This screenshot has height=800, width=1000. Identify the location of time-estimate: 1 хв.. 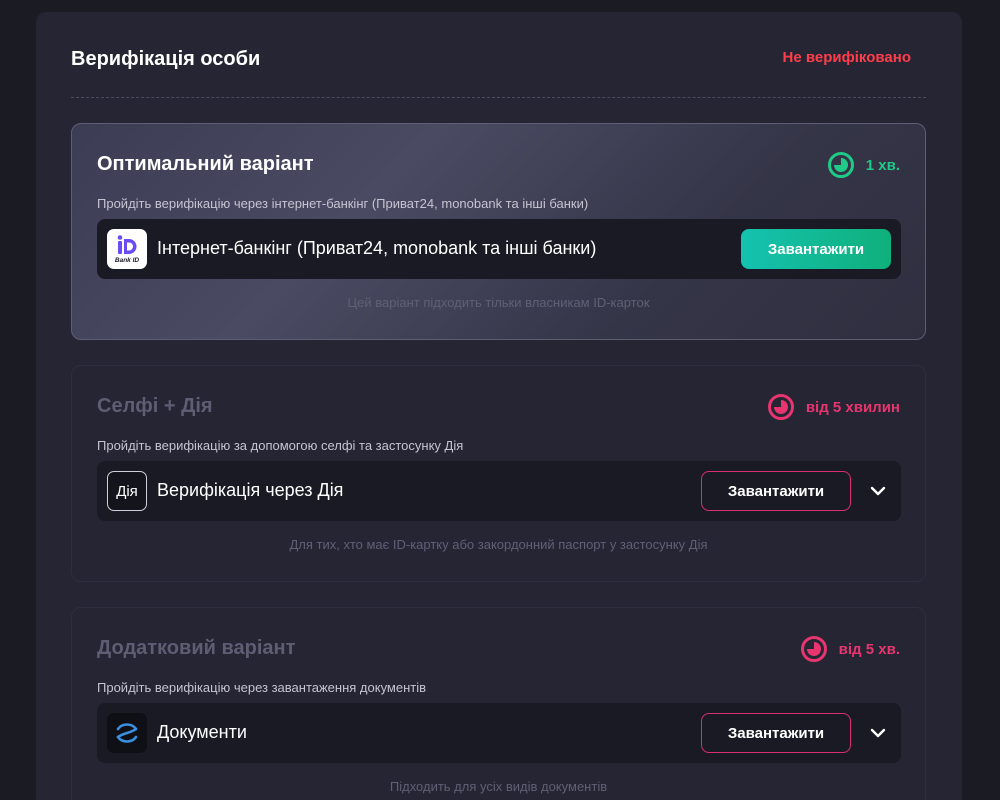
(863, 165).